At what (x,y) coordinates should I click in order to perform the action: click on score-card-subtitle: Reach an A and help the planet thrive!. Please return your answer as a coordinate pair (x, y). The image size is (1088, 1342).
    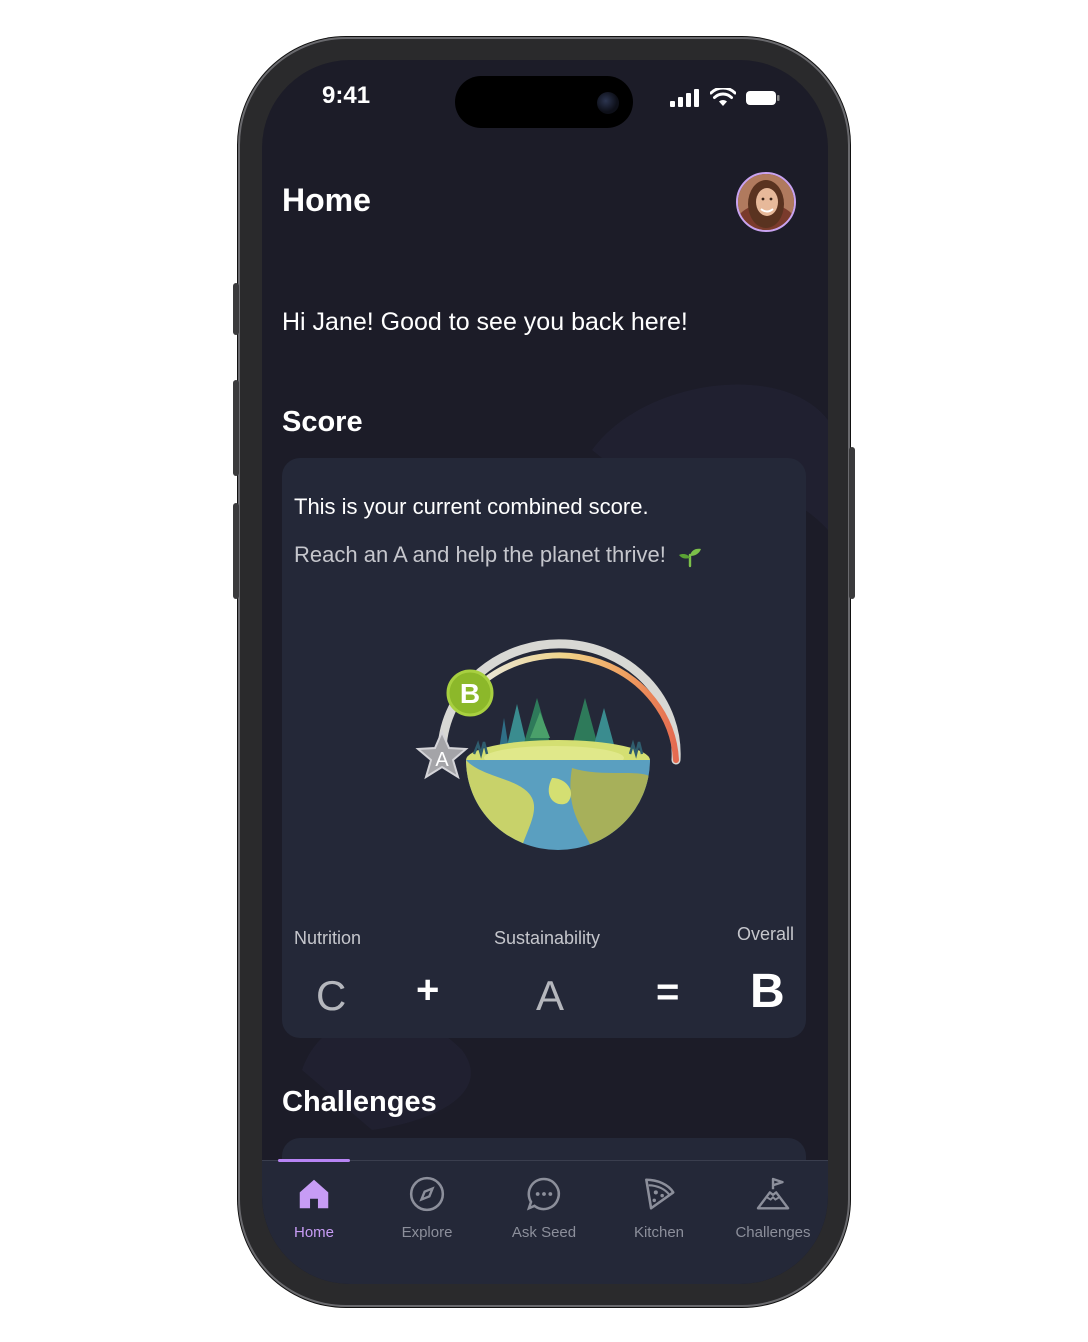
    Looking at the image, I should click on (498, 555).